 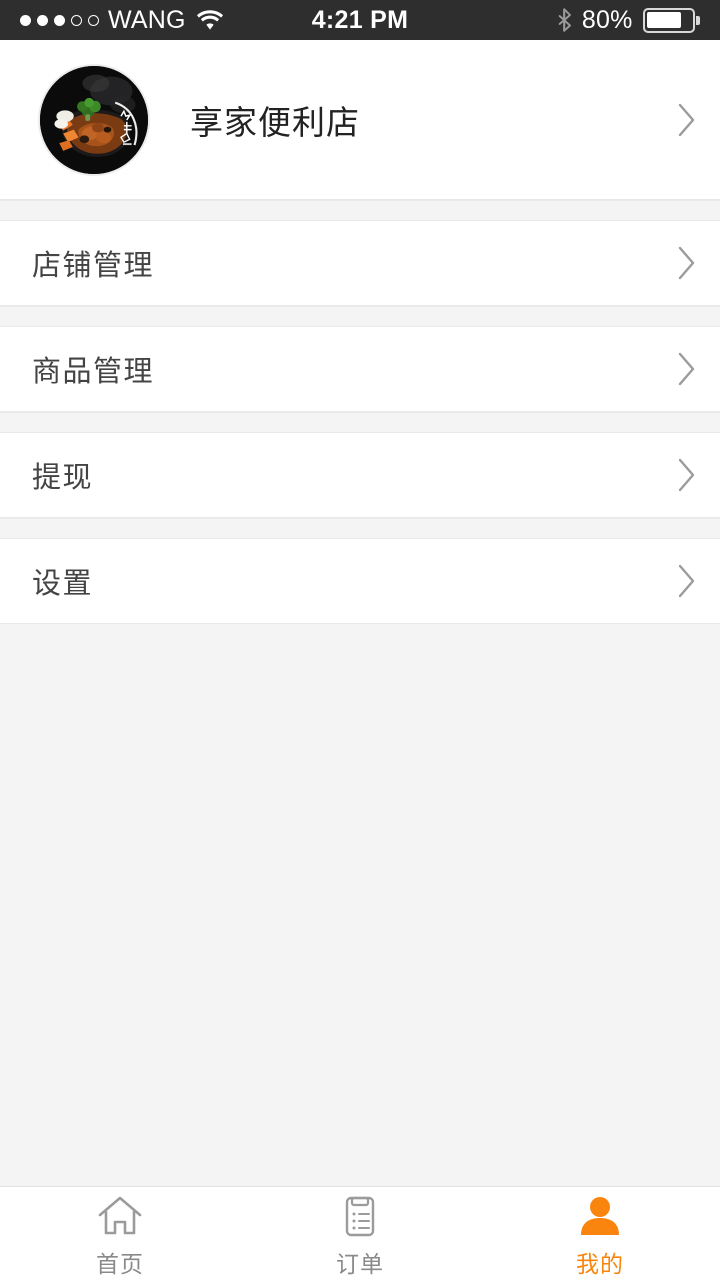 What do you see at coordinates (360, 1216) in the screenshot?
I see `clipboard-list-icon` at bounding box center [360, 1216].